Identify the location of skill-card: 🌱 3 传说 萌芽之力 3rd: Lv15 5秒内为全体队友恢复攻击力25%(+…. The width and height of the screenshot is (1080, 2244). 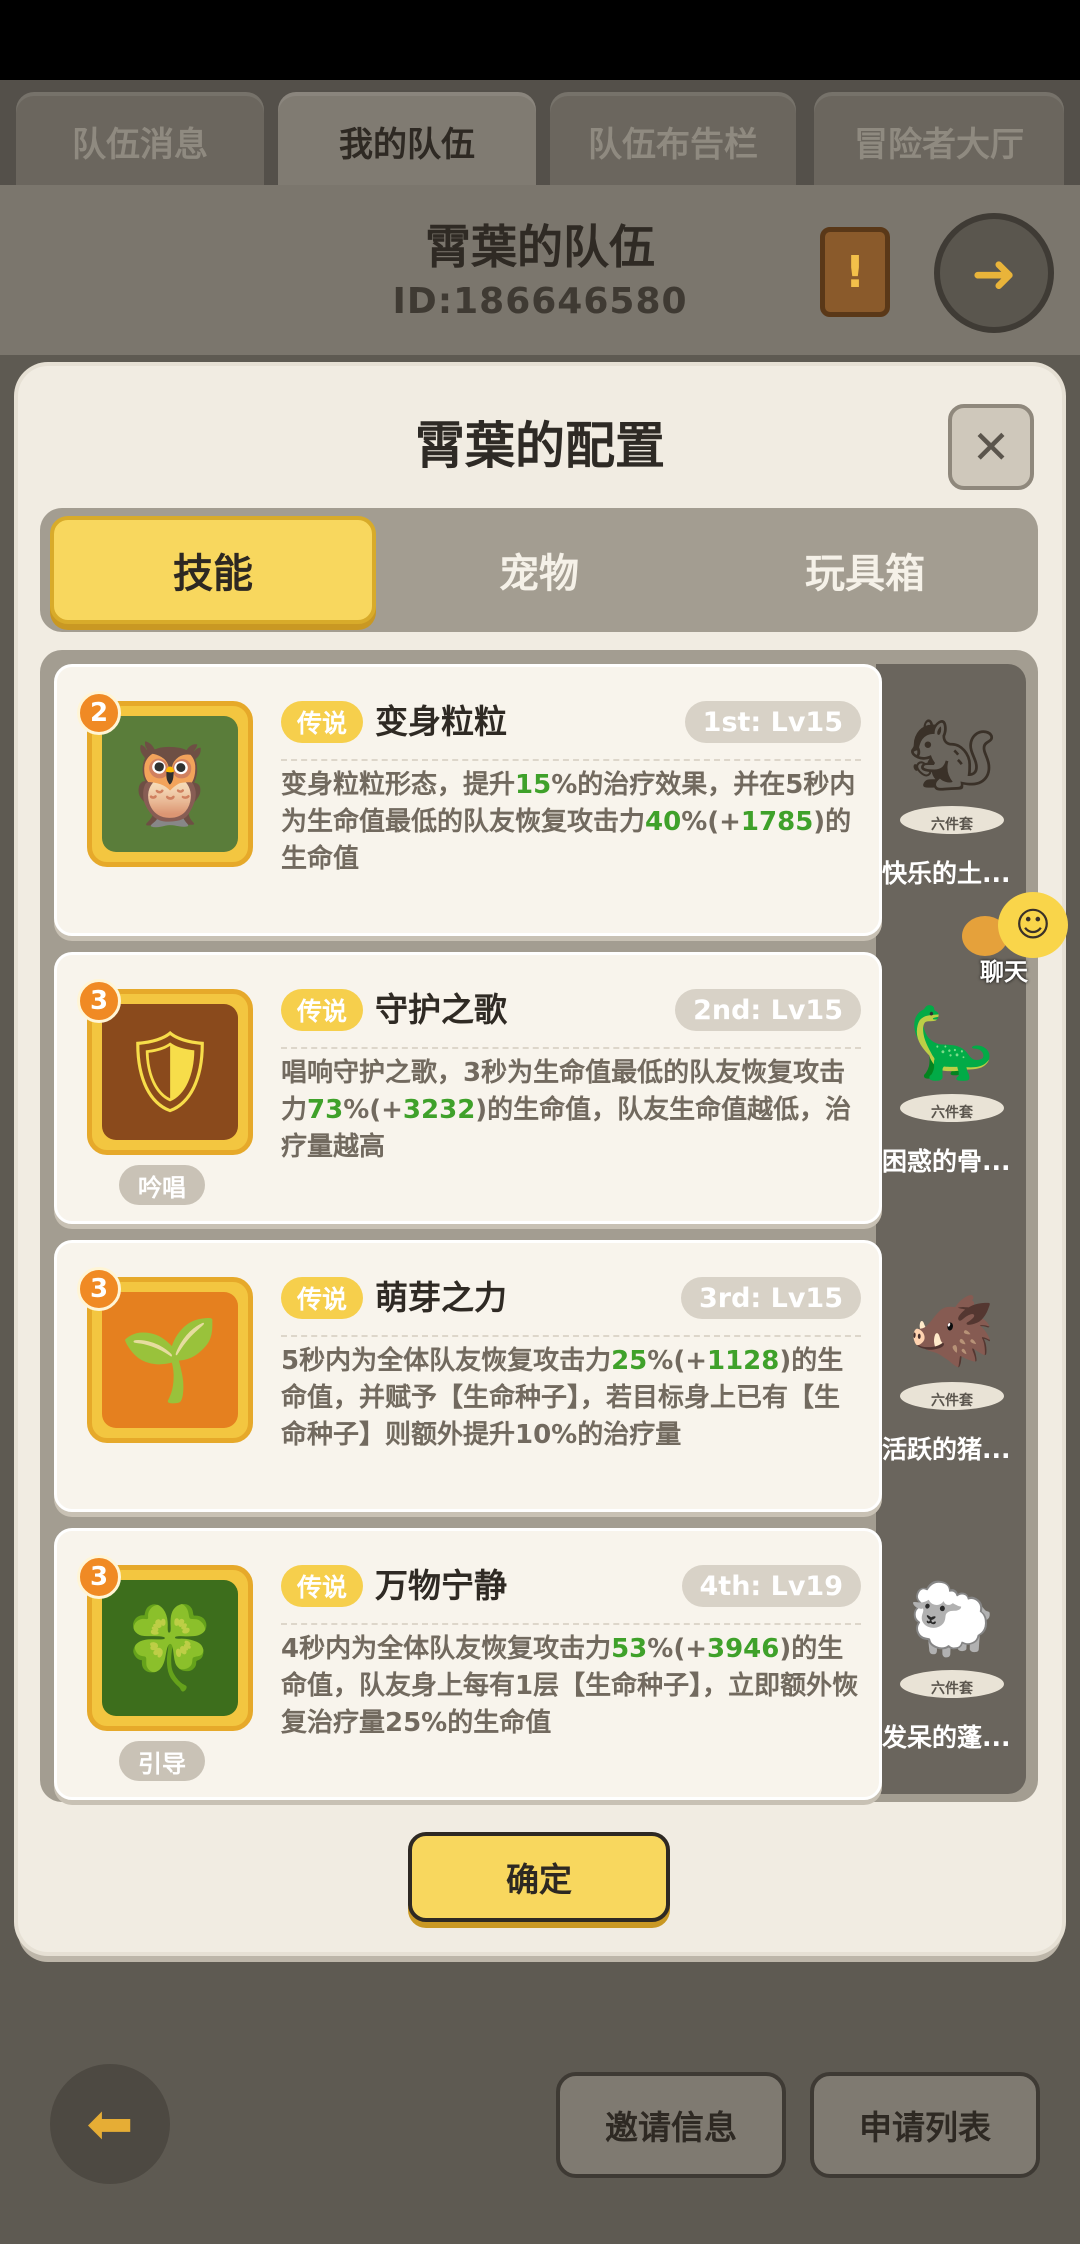
(468, 1376).